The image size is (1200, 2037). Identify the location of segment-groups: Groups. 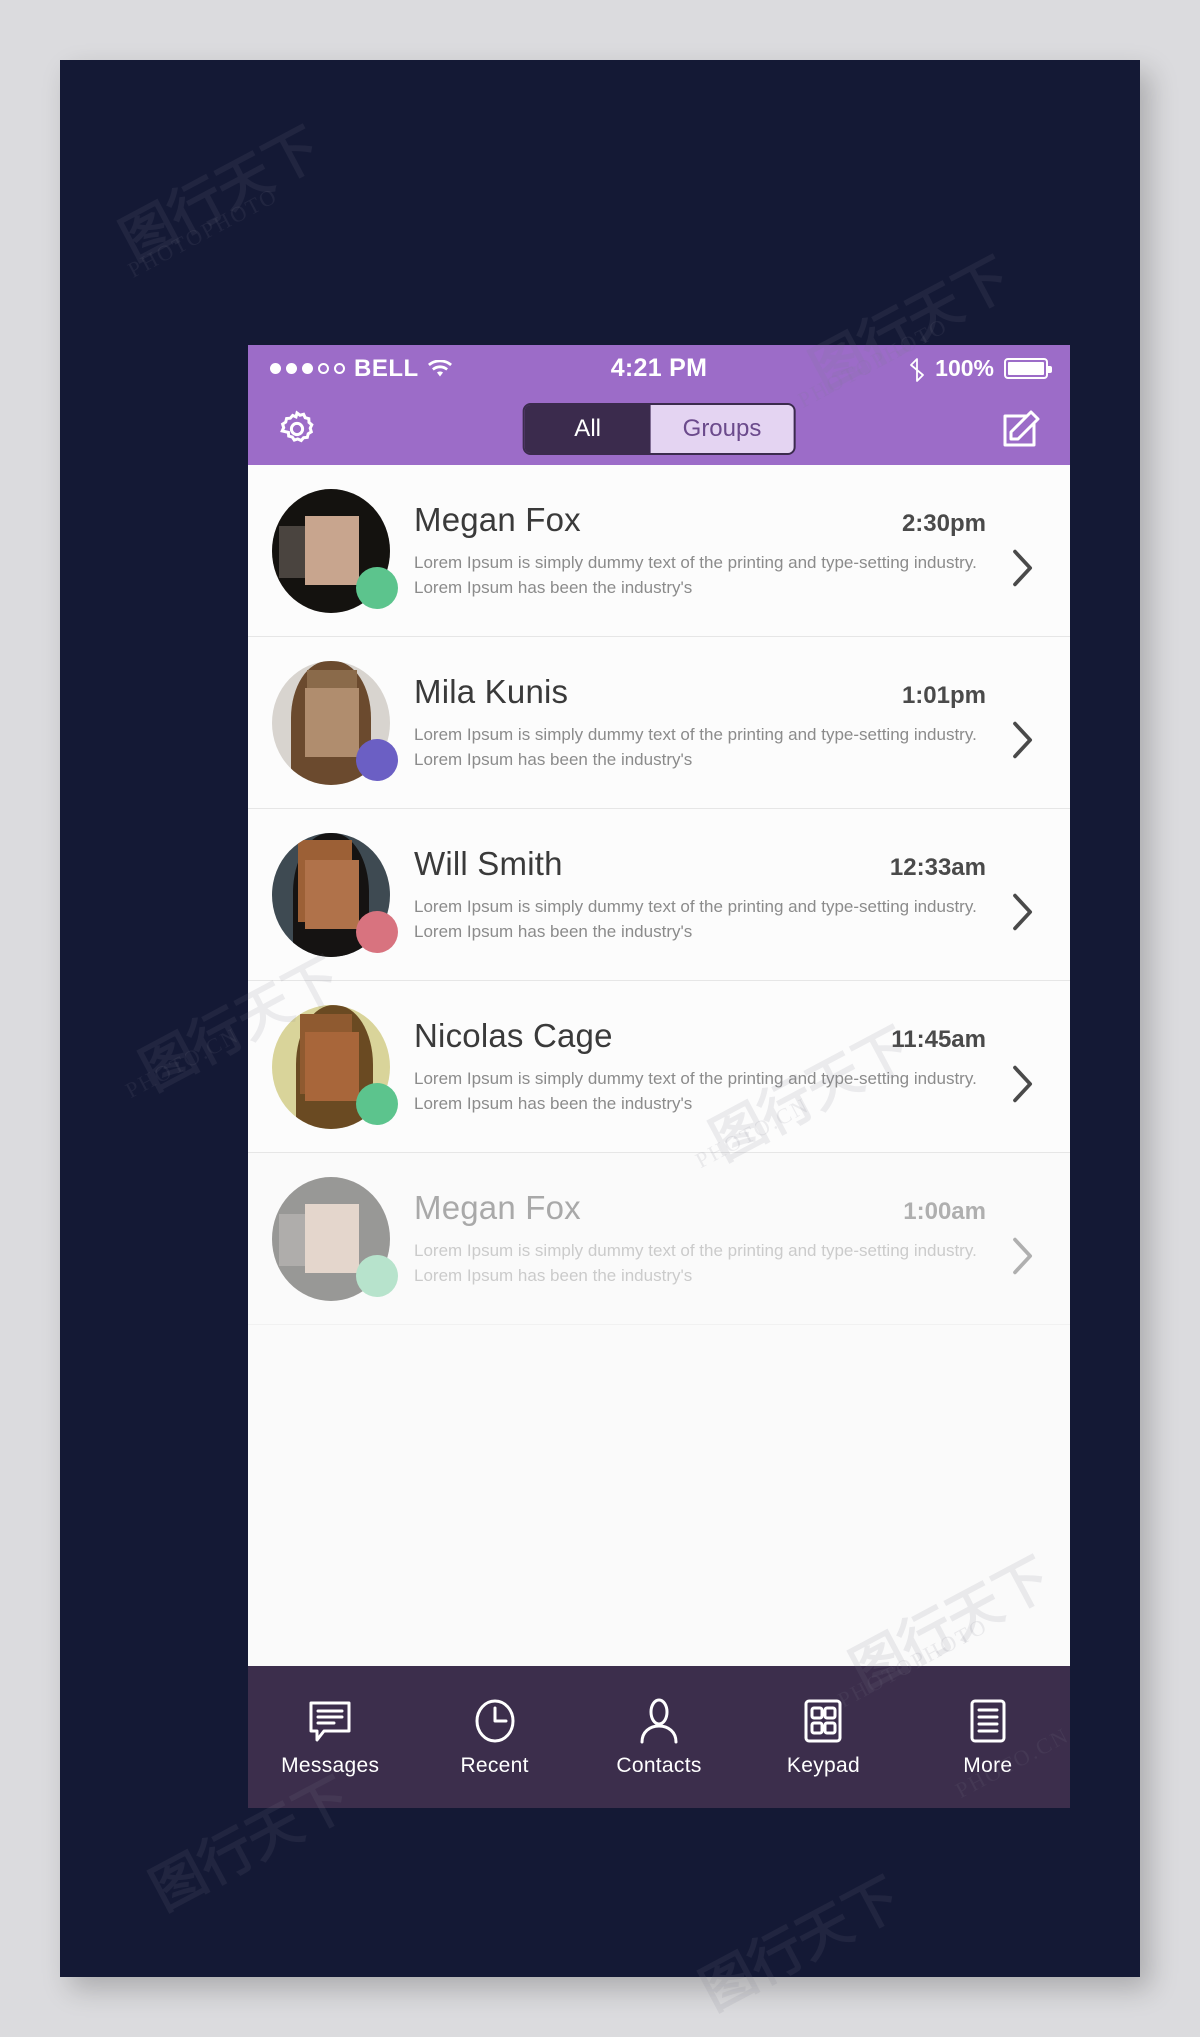
(722, 428).